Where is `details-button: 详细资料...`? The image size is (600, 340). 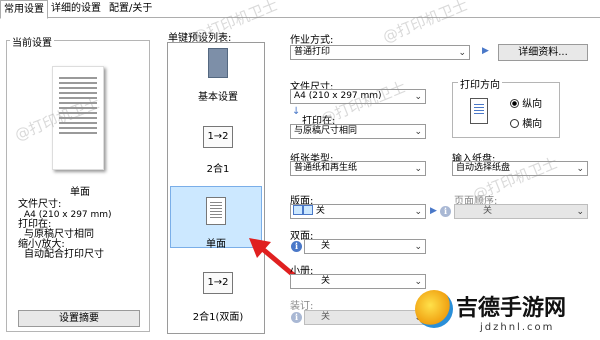 details-button: 详细资料... is located at coordinates (543, 52).